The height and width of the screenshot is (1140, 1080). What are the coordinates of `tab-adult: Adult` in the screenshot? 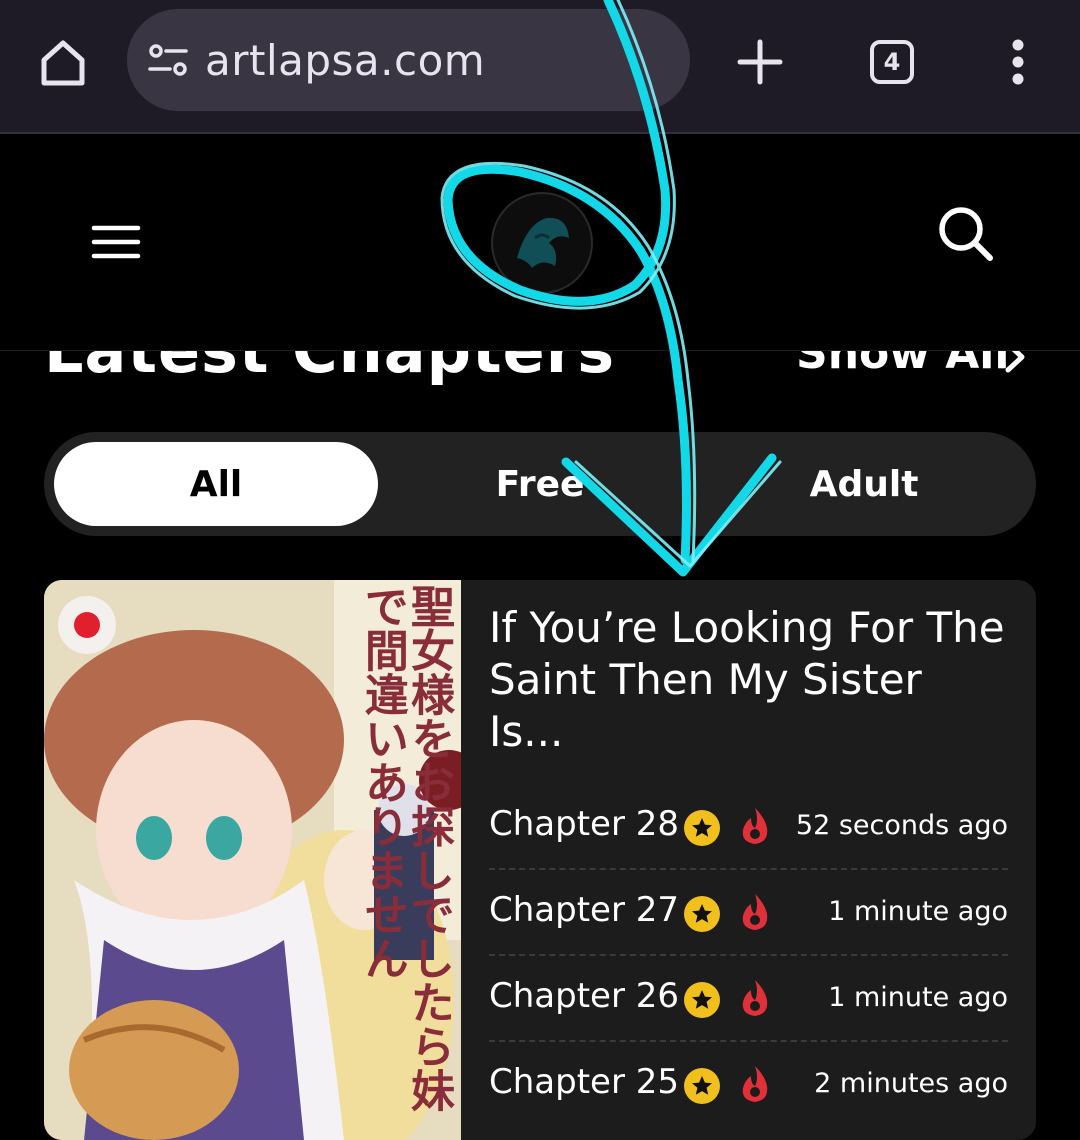 It's located at (864, 484).